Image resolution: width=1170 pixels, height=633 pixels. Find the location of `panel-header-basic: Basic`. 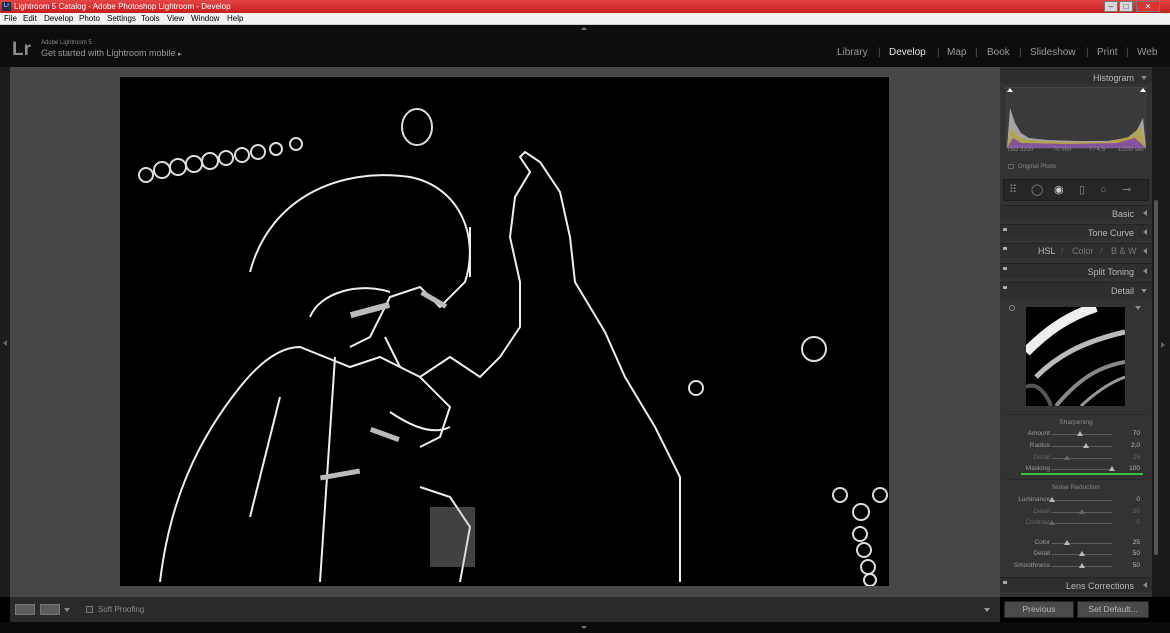

panel-header-basic: Basic is located at coordinates (1076, 212).